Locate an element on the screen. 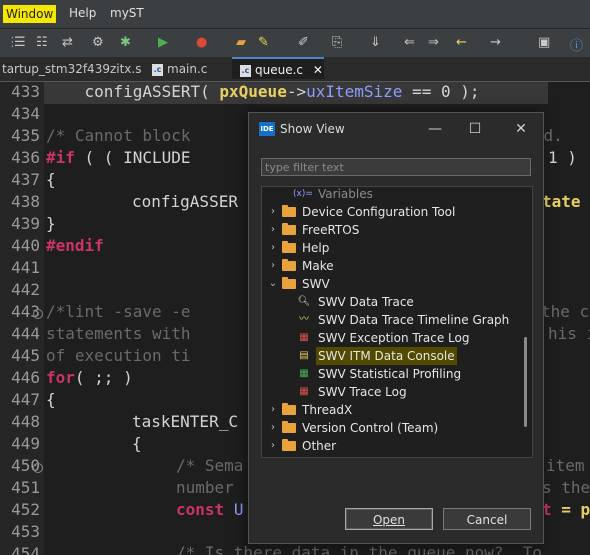 This screenshot has height=555, width=590. line-number: 451 is located at coordinates (25, 487).